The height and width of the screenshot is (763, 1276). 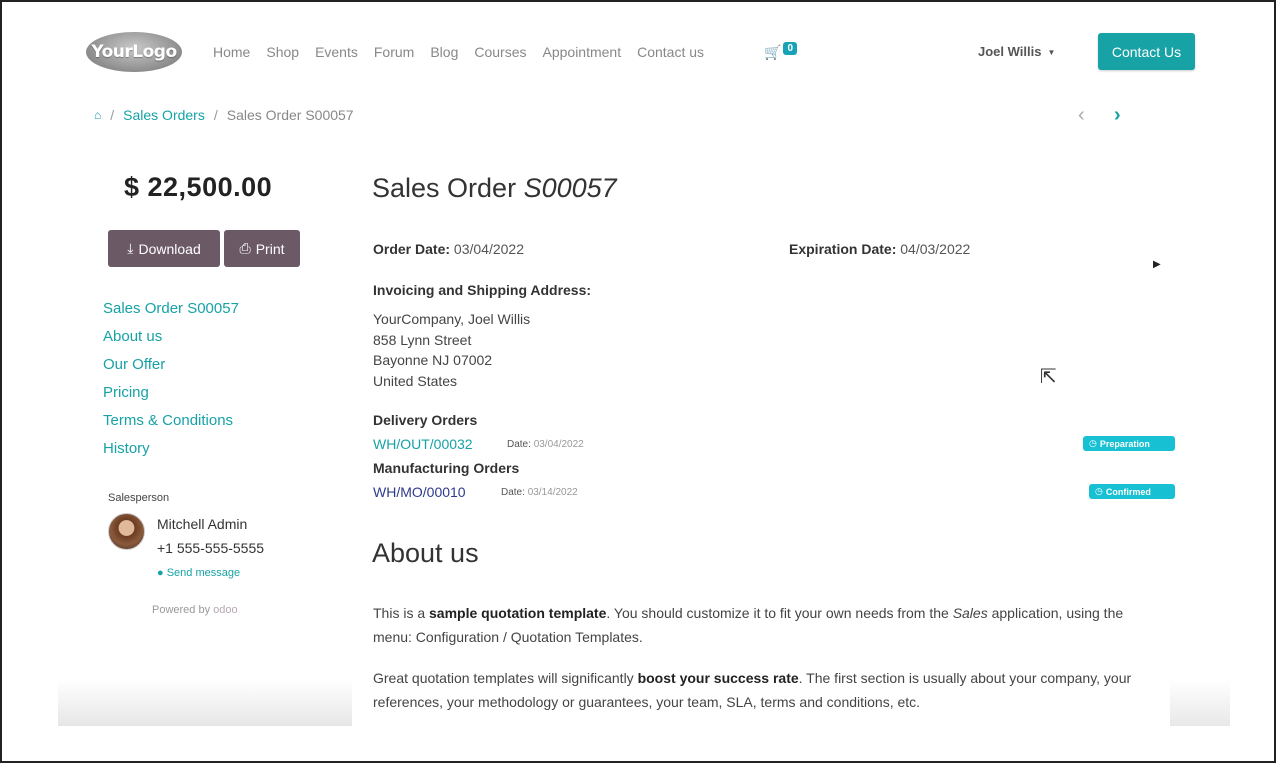 What do you see at coordinates (452, 319) in the screenshot?
I see `address-line: YourCompany, Joel Willis` at bounding box center [452, 319].